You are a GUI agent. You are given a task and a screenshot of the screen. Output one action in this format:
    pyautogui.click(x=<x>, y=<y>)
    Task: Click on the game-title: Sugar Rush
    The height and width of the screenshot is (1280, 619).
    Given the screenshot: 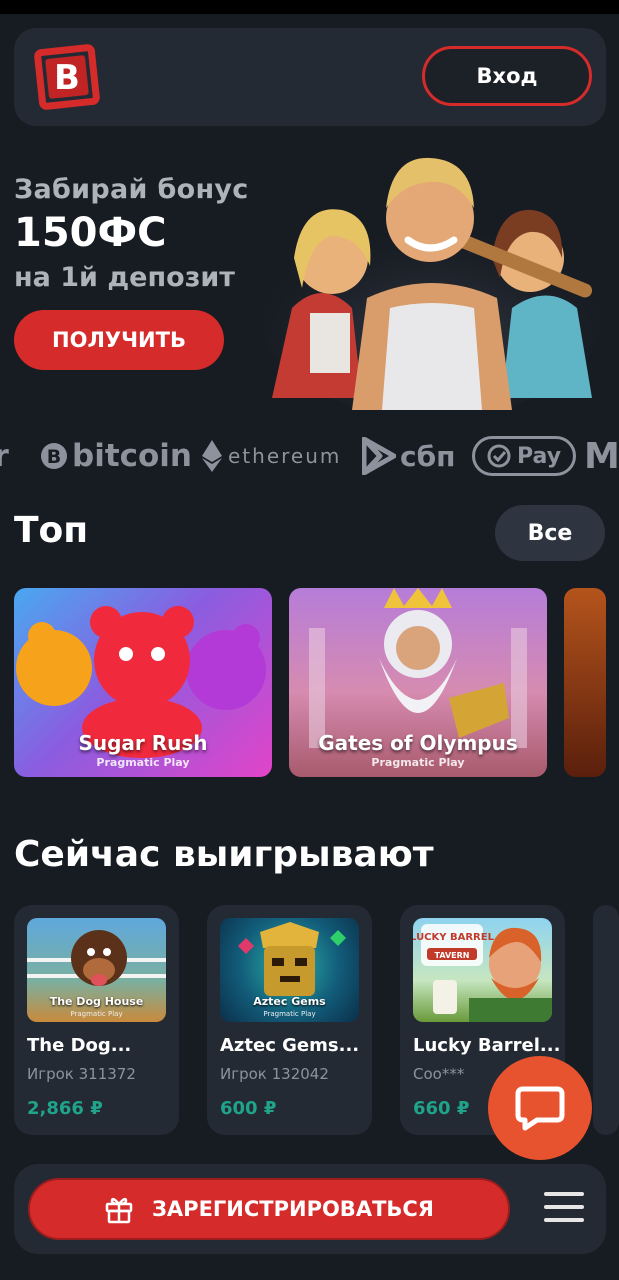 What is the action you would take?
    pyautogui.click(x=143, y=743)
    